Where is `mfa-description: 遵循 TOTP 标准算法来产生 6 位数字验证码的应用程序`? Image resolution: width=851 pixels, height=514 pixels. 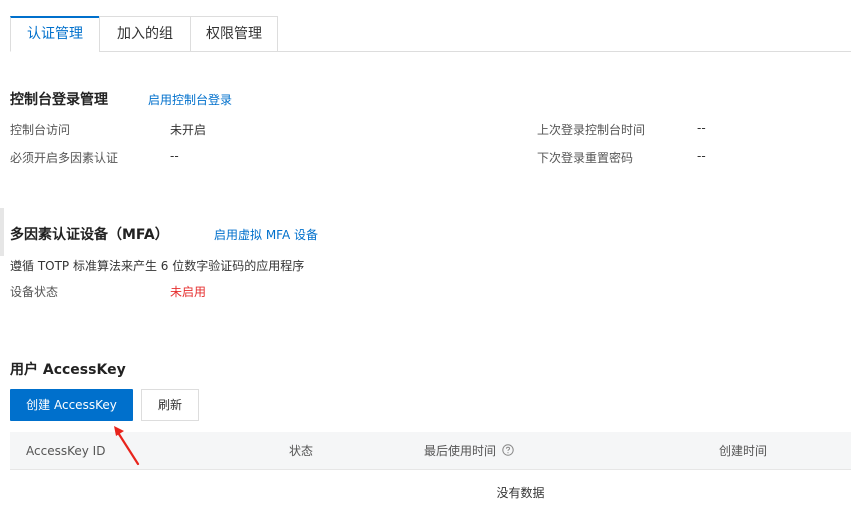
mfa-description: 遵循 TOTP 标准算法来产生 6 位数字验证码的应用程序 is located at coordinates (157, 266).